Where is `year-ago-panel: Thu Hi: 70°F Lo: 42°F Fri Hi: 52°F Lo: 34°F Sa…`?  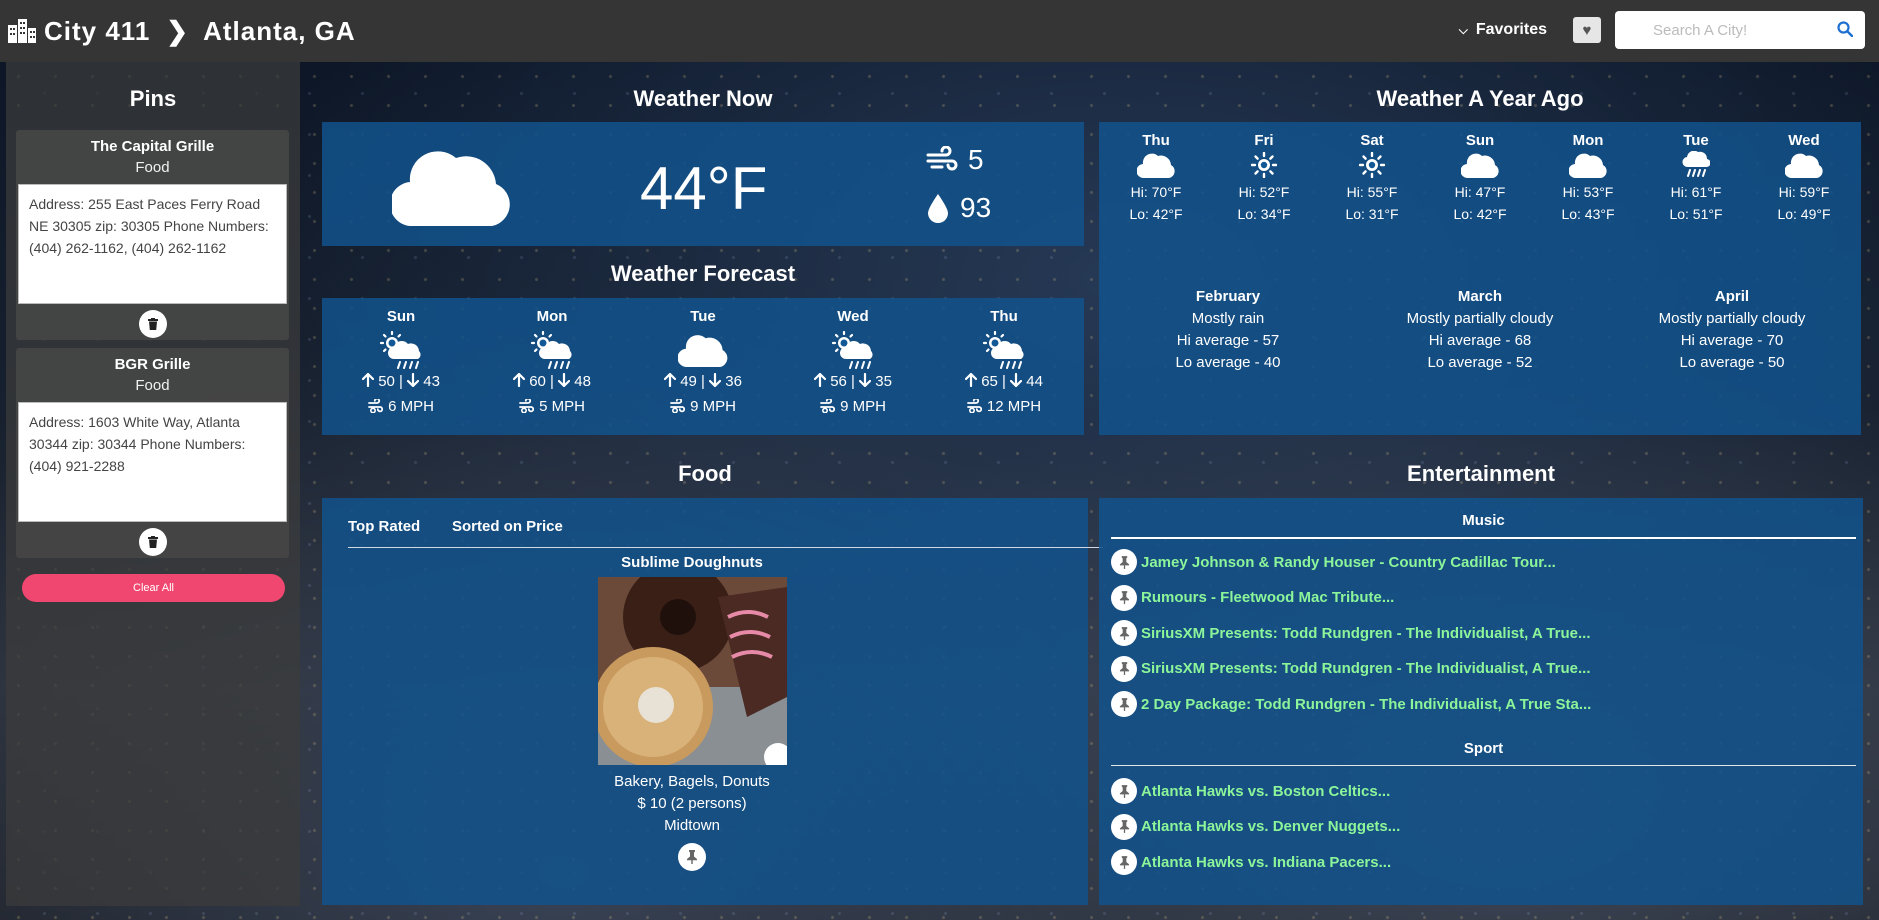
year-ago-panel: Thu Hi: 70°F Lo: 42°F Fri Hi: 52°F Lo: 34°F Sa… is located at coordinates (1480, 278).